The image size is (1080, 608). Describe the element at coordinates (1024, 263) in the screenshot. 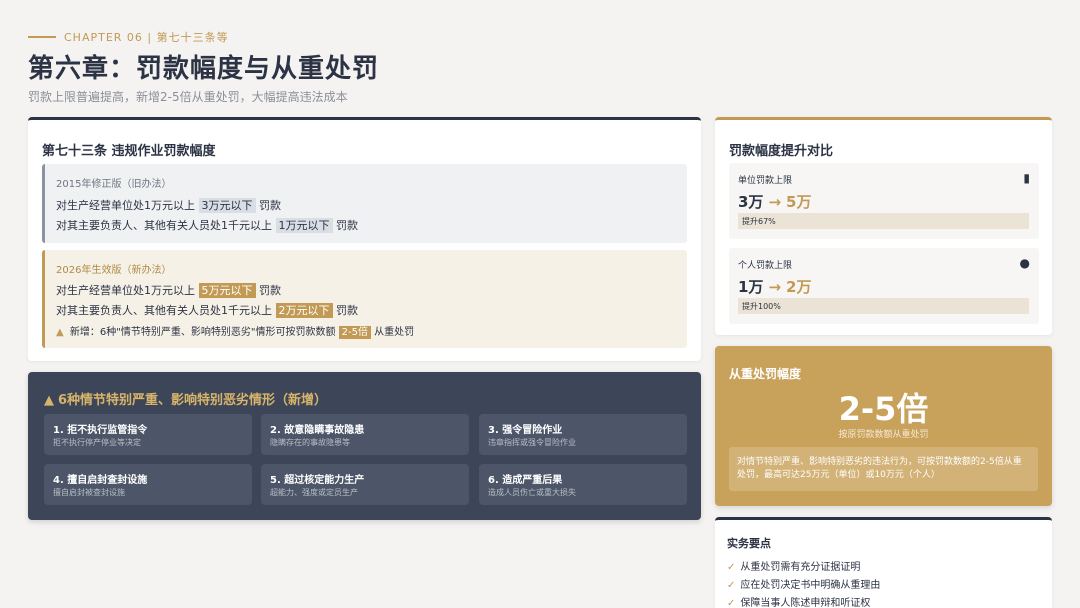

I see `user-icon: ●` at that location.